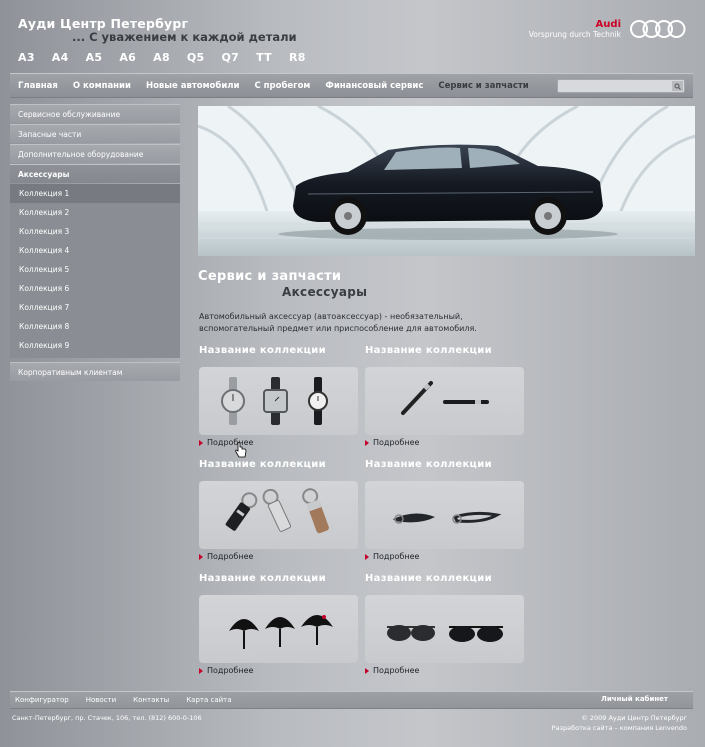 The height and width of the screenshot is (747, 705). What do you see at coordinates (208, 700) in the screenshot?
I see `footer-link-sitemap: Карта сайта` at bounding box center [208, 700].